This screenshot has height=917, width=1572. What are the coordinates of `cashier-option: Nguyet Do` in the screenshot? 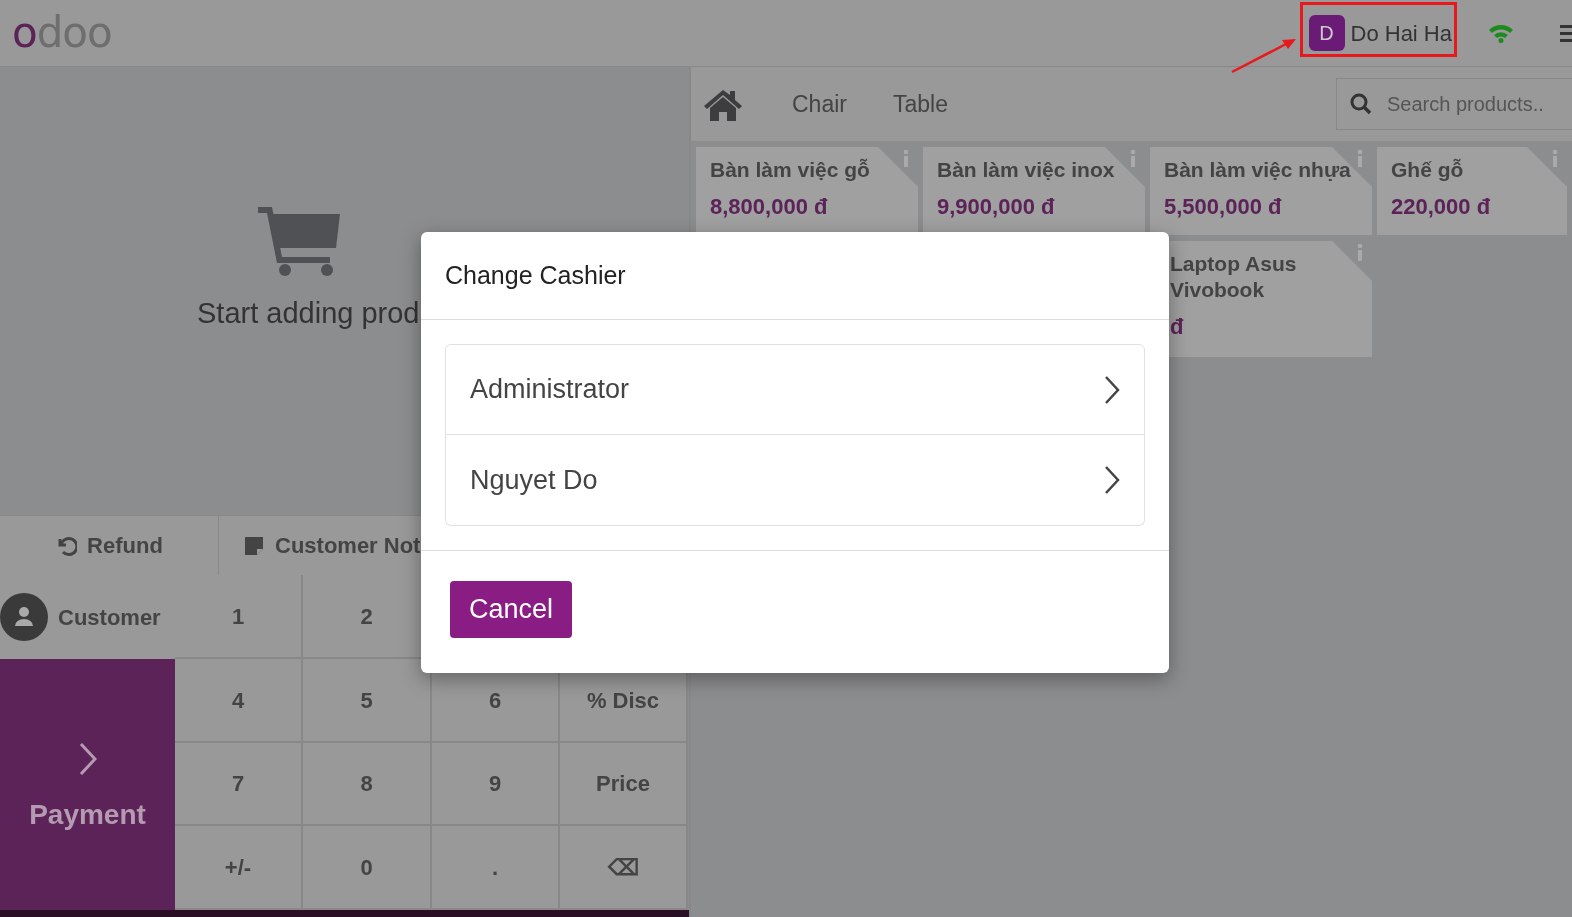 It's located at (795, 480).